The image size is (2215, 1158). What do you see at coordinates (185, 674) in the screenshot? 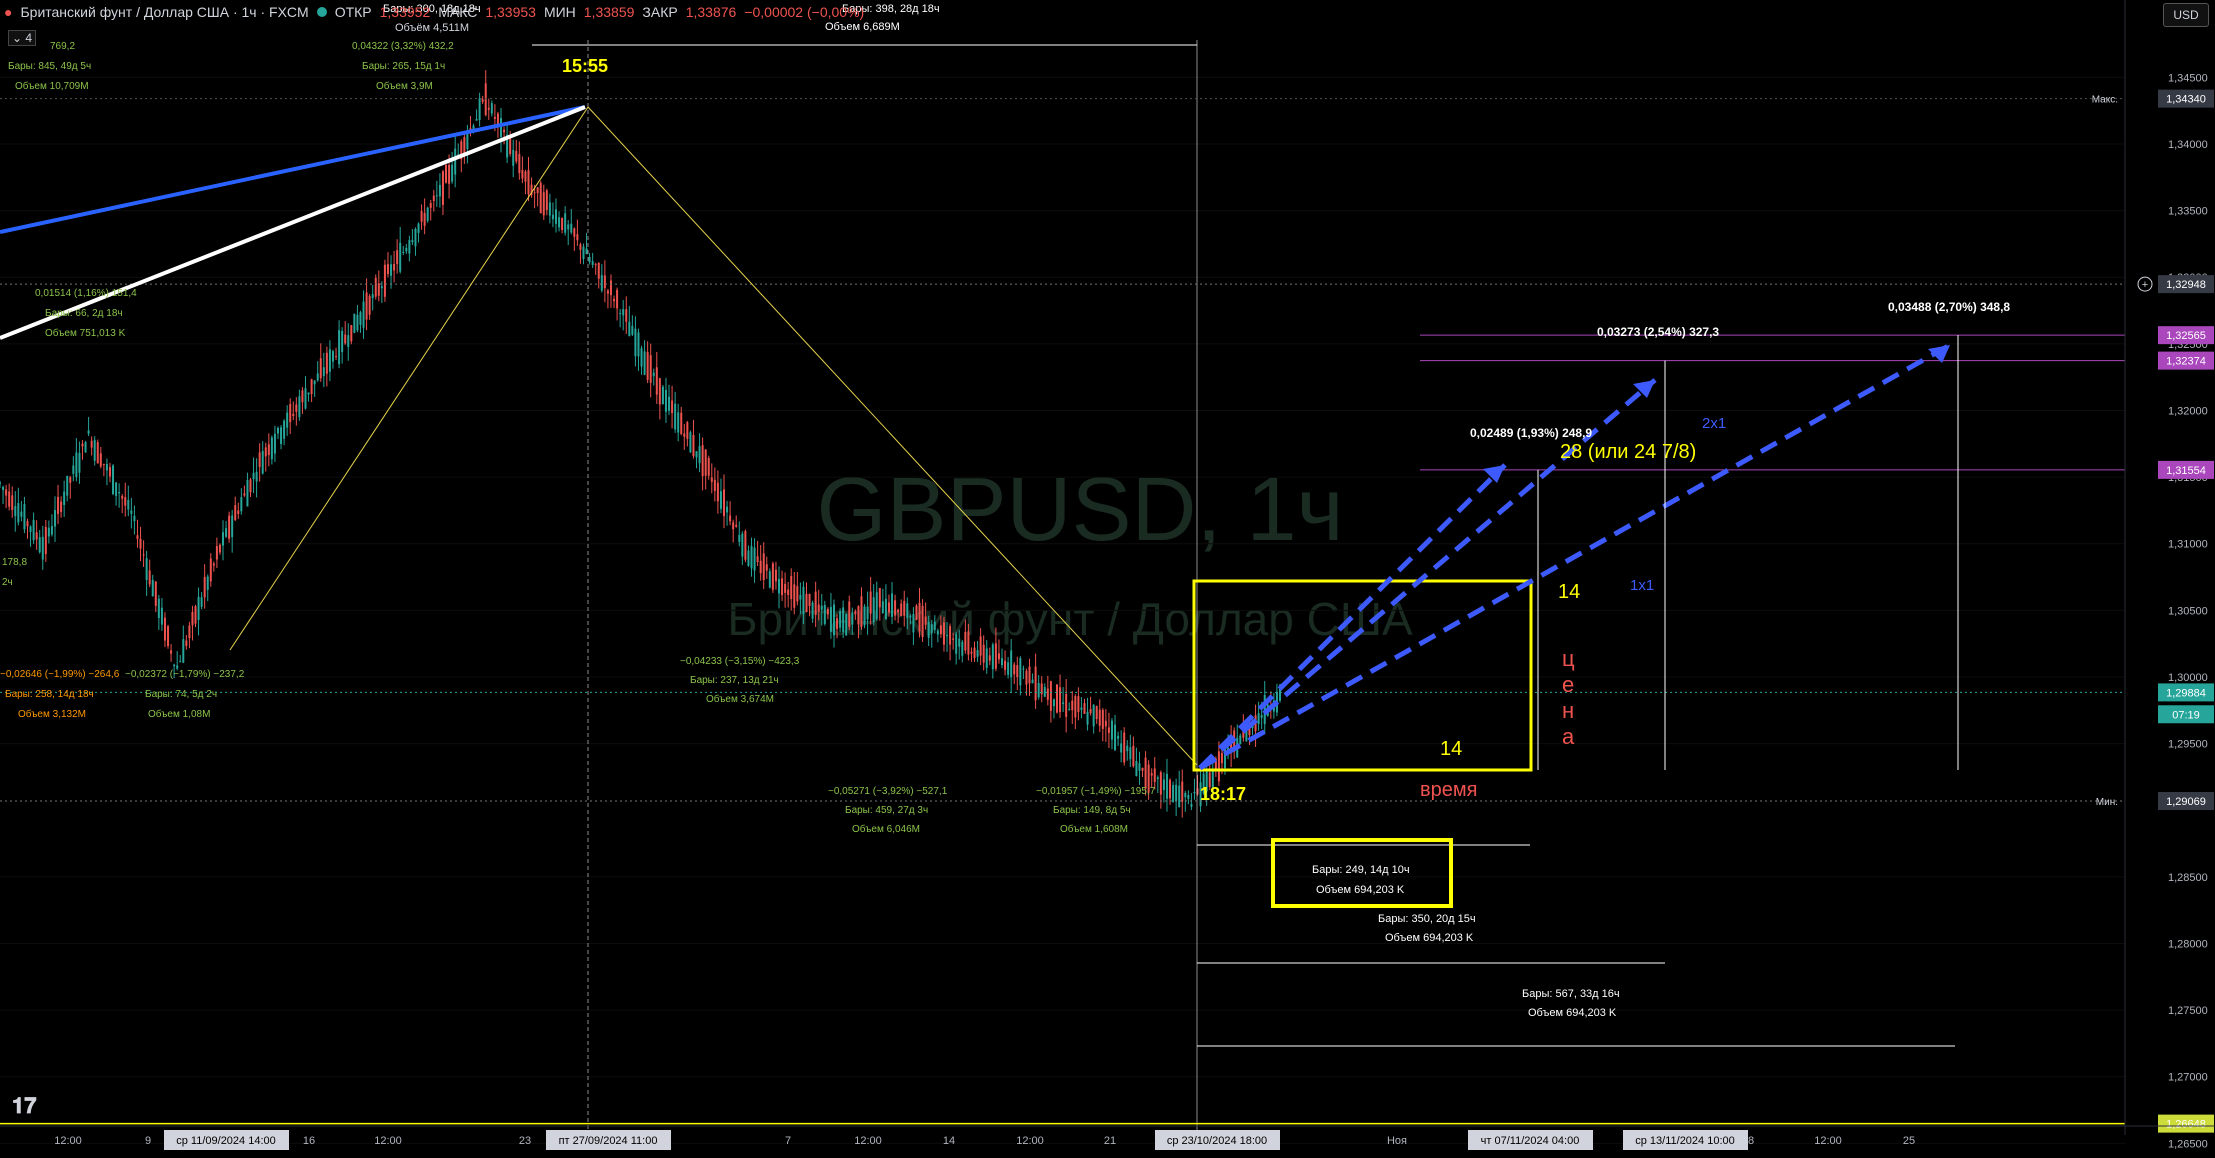
I see `annotation-m_d1: −0,02372 (−1,79%) −237,2` at bounding box center [185, 674].